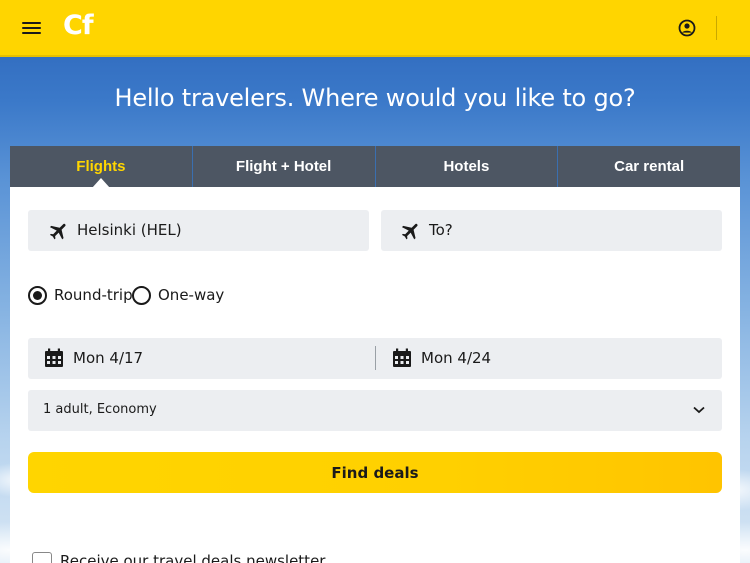  I want to click on tab-car-rental: Car rental, so click(649, 166).